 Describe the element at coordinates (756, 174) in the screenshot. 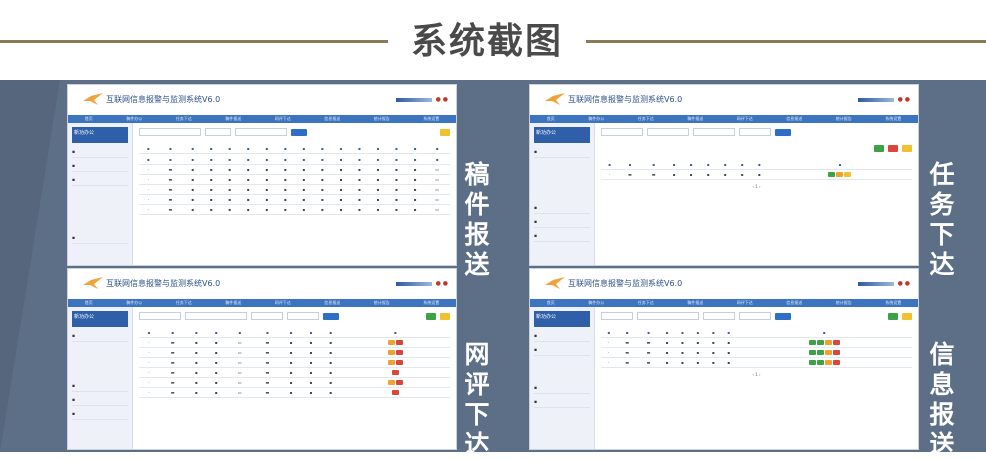

I see `table-row: · ▬ ▬ ▪ ▪ ▪ ▪ ▪ ▪` at that location.